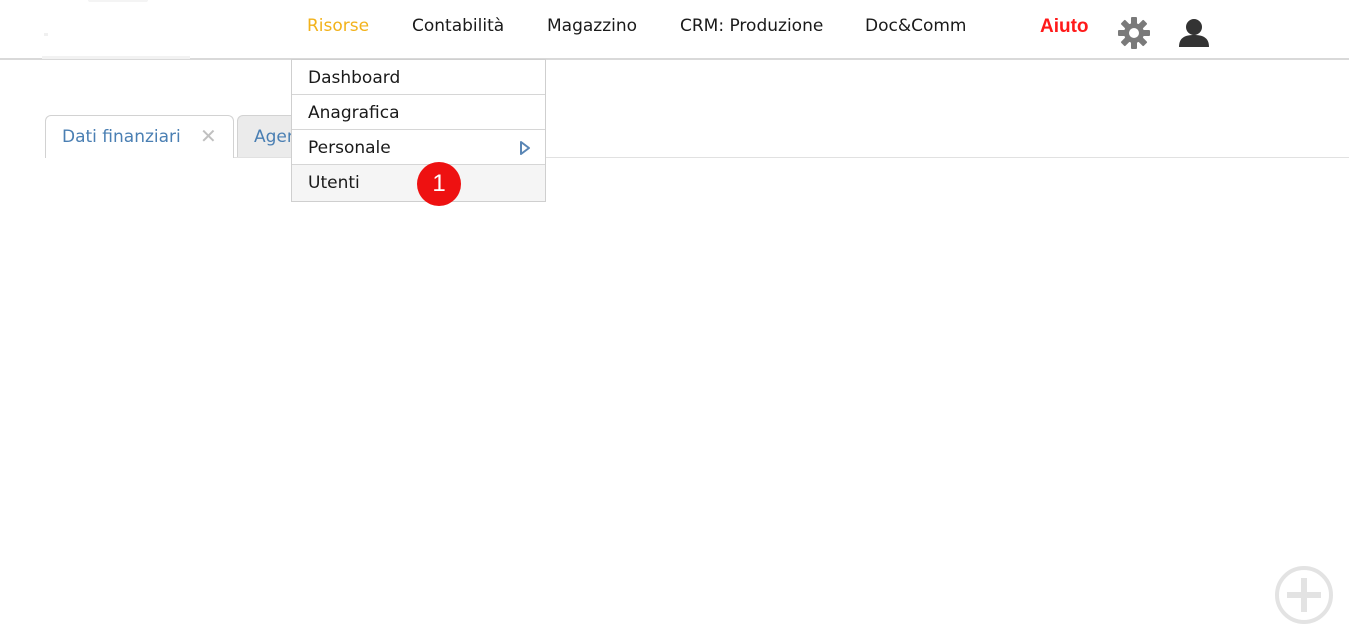 The image size is (1349, 640). I want to click on nav-item-risorse: Risorse, so click(338, 26).